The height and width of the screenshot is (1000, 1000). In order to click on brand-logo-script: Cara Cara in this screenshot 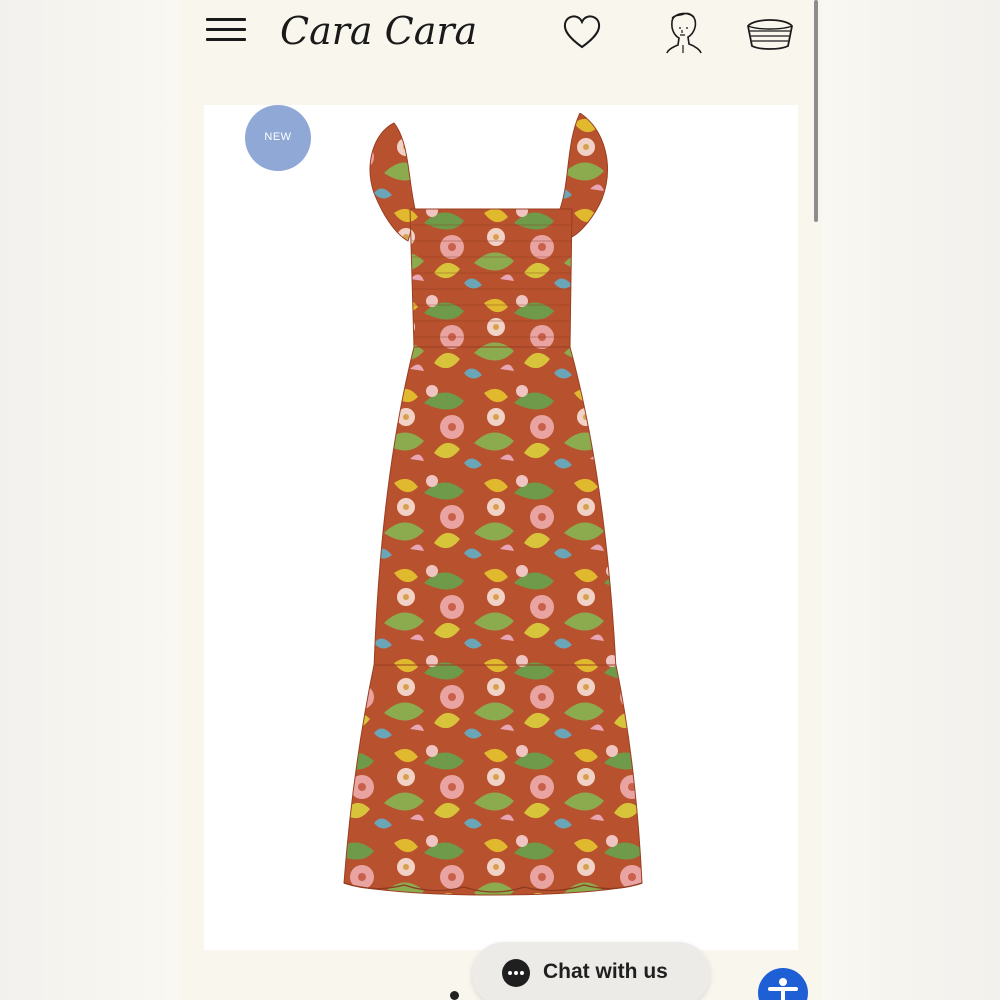, I will do `click(378, 31)`.